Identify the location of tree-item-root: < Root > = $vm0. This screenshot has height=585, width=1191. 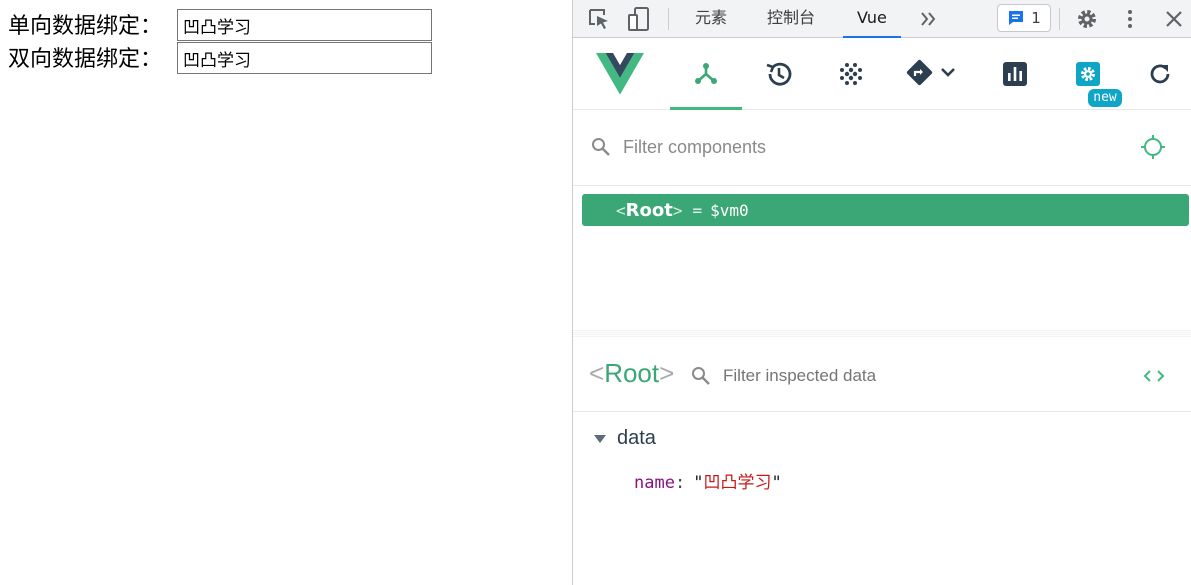
(885, 210).